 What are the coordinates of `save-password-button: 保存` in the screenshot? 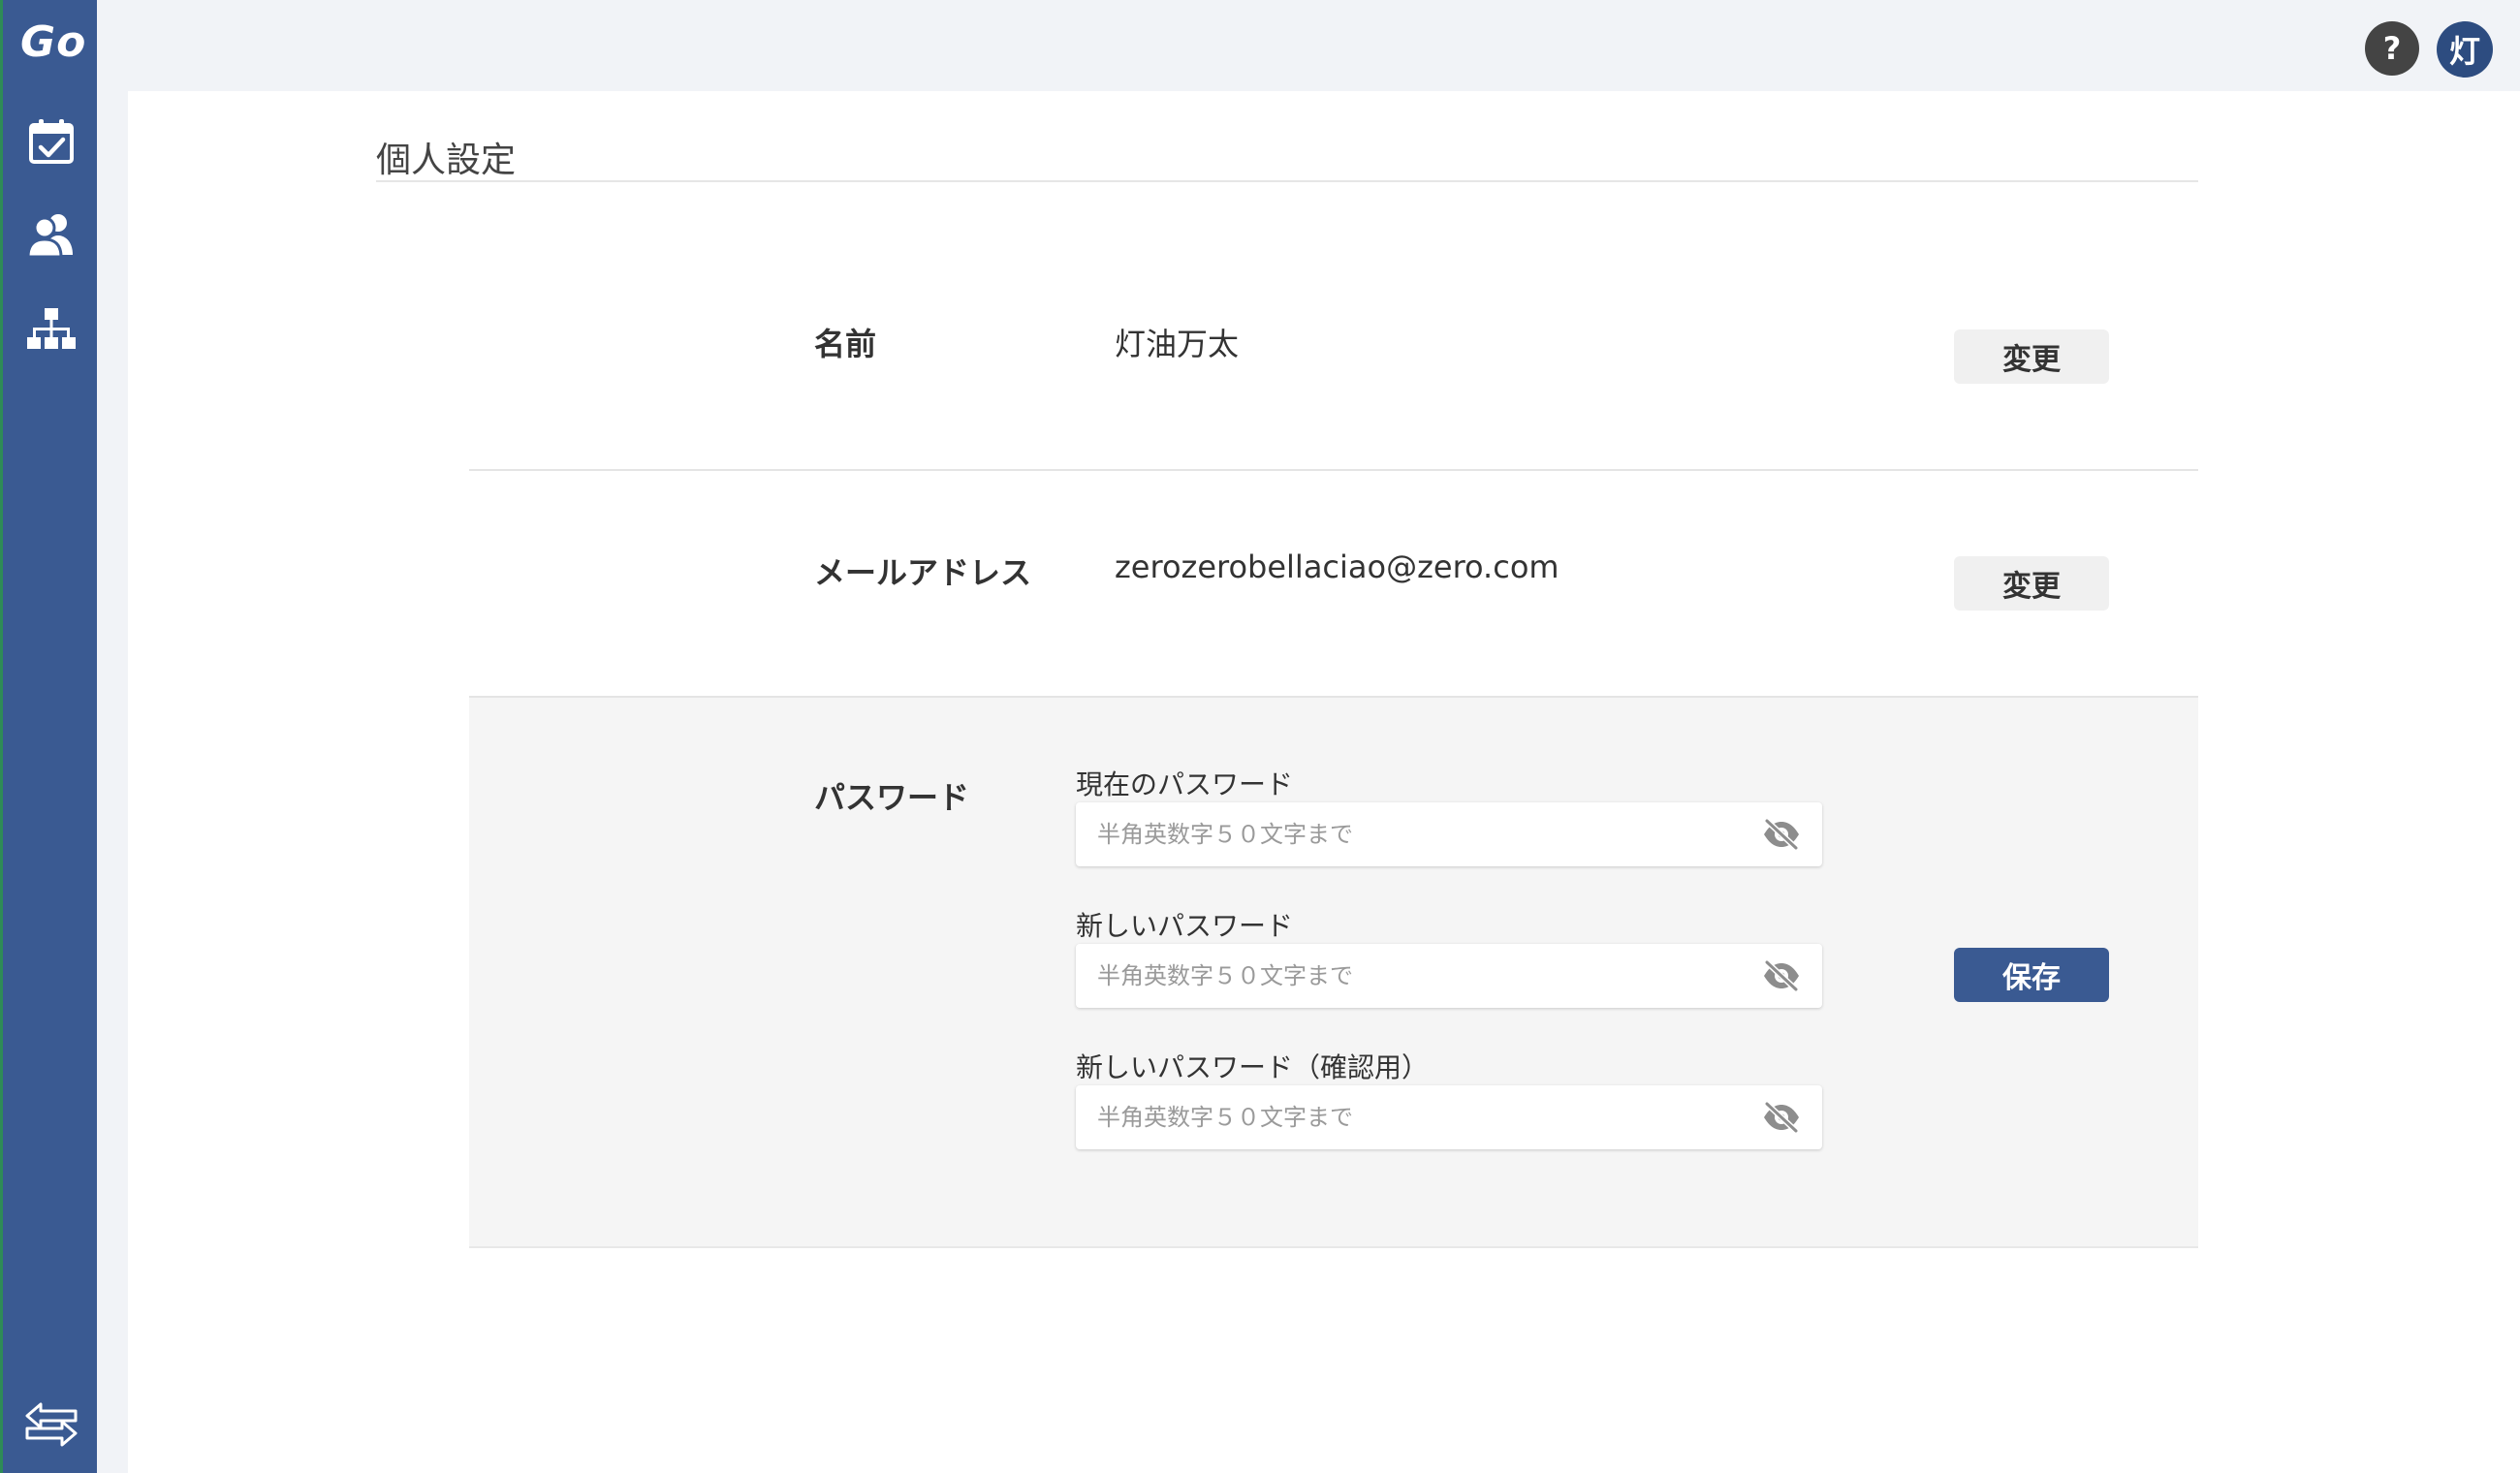 It's located at (2031, 975).